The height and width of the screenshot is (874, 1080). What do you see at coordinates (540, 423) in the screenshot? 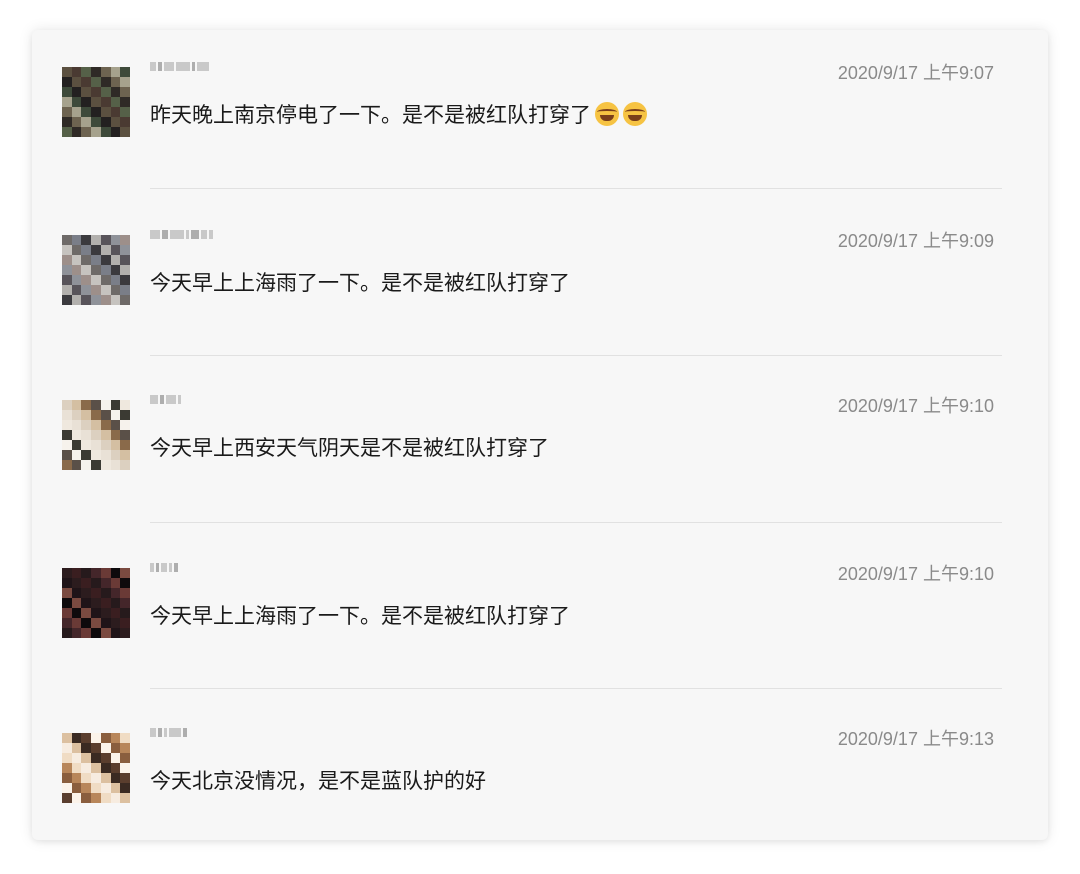
I see `comment-item: 2020/9/17 上午9:10 今天早上西安天气阴天是不是被红队打穿了` at bounding box center [540, 423].